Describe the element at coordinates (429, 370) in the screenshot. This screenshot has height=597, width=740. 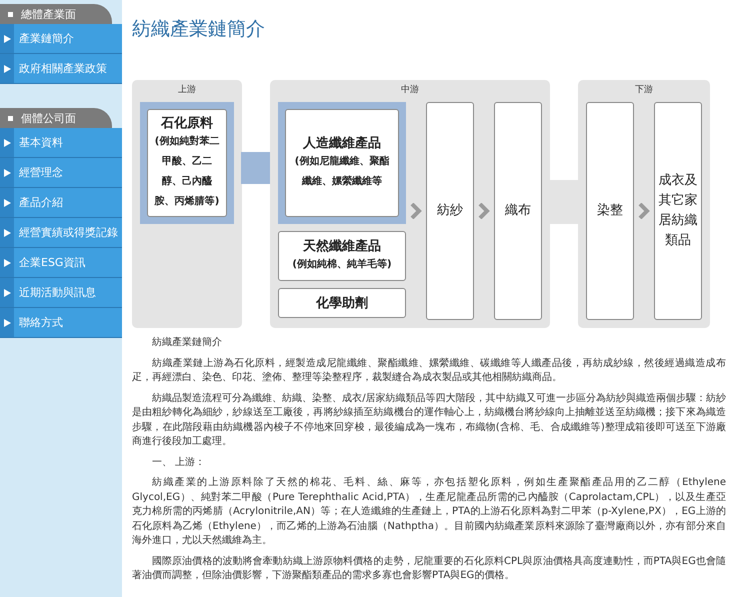
I see `paragraph: 紡織產業鏈上游為石化原料，經製造成尼龍纖維、聚酯纖維、嫘縈纖維、碳纖維等人纖產品後，再紡成紗線，然後經過織造成布疋，再經漂白、染色、印花、塗佈、整理等染整程序，裁製縫合為成衣製品或其他相關紡織商品。` at that location.